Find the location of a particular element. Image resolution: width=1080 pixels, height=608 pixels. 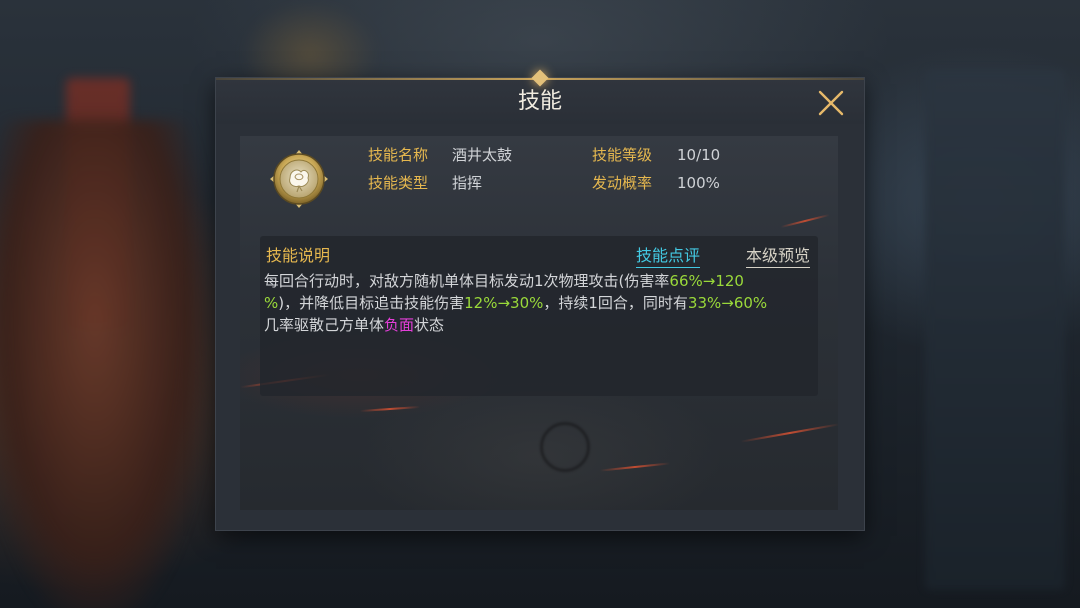

dialog-header: 技能 is located at coordinates (540, 102).